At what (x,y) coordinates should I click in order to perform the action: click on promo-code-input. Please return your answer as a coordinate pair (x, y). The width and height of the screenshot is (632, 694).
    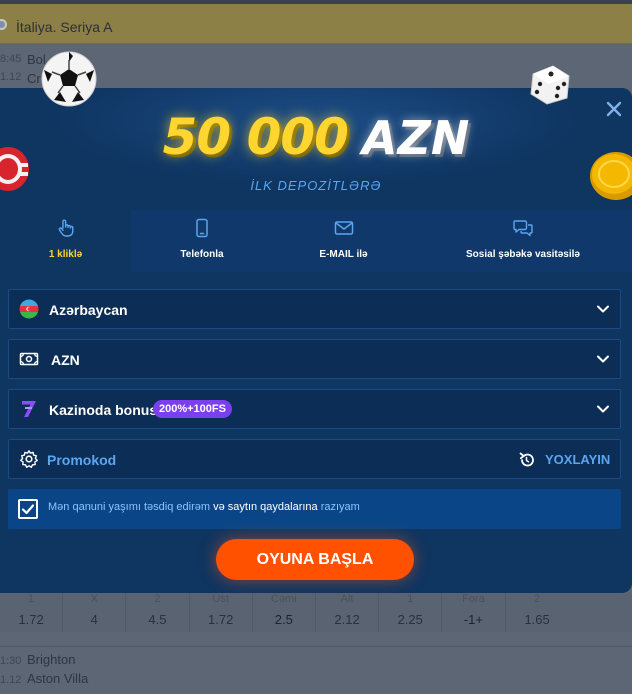
    Looking at the image, I should click on (197, 460).